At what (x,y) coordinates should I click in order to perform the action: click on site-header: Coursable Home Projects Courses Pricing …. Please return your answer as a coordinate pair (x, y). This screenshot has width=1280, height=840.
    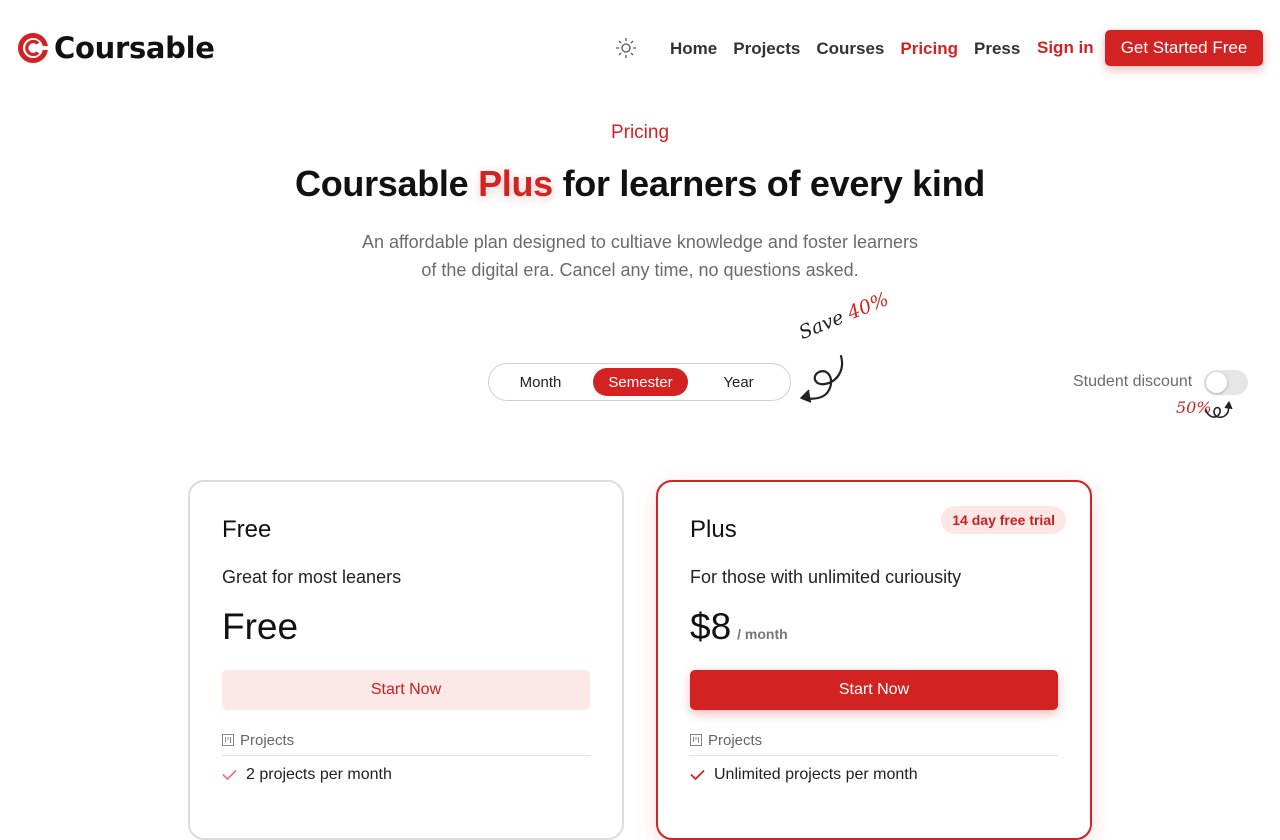
    Looking at the image, I should click on (640, 48).